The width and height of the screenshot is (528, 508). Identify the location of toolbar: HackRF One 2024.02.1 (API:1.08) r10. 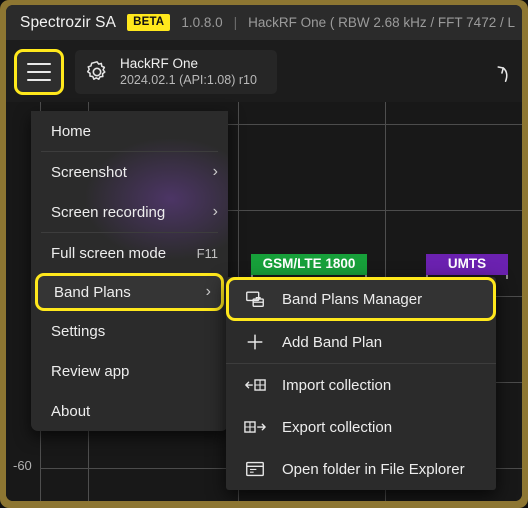
(264, 71).